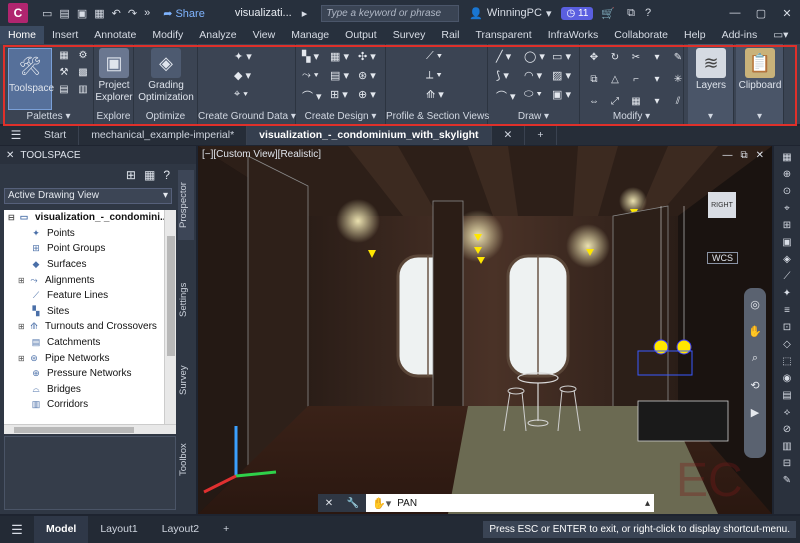 The image size is (800, 543). Describe the element at coordinates (90, 327) in the screenshot. I see `tree-item-turnouts: ⊞ ⟰ Turnouts and Crossovers` at that location.